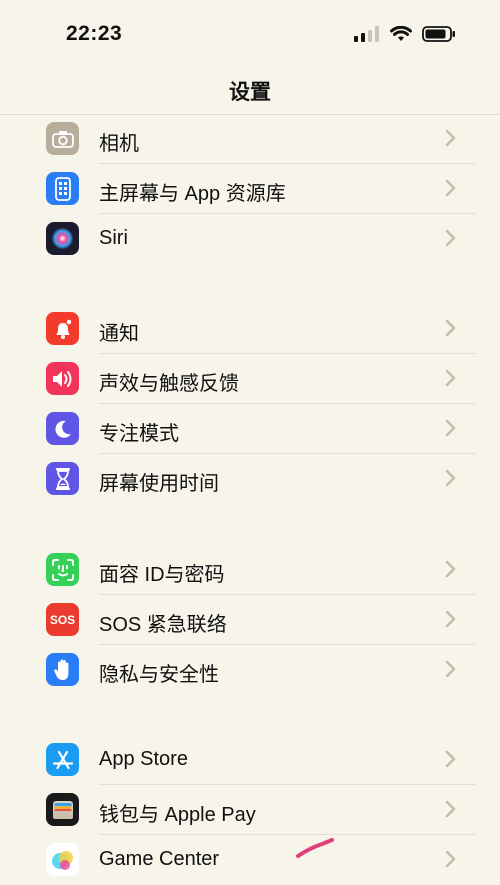  I want to click on sos-icon: SOS, so click(62, 619).